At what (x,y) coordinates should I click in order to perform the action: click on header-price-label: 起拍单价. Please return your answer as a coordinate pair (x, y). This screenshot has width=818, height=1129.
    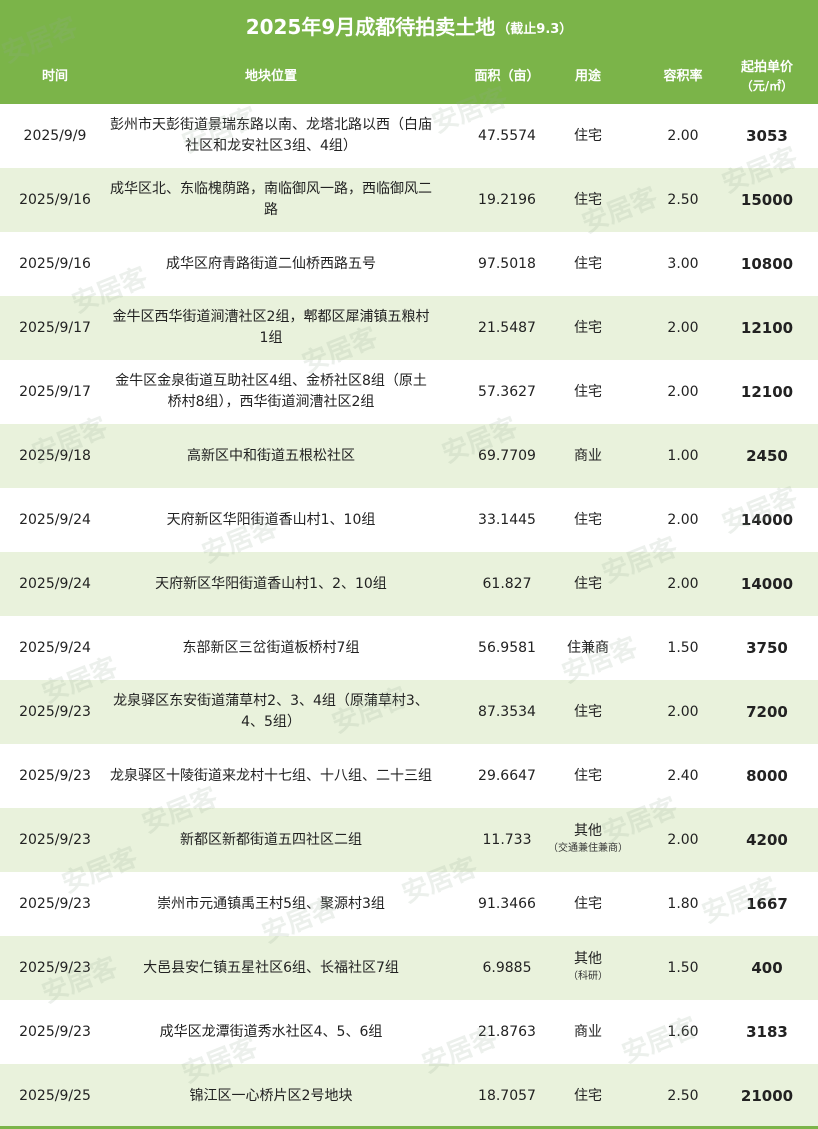
    Looking at the image, I should click on (766, 67).